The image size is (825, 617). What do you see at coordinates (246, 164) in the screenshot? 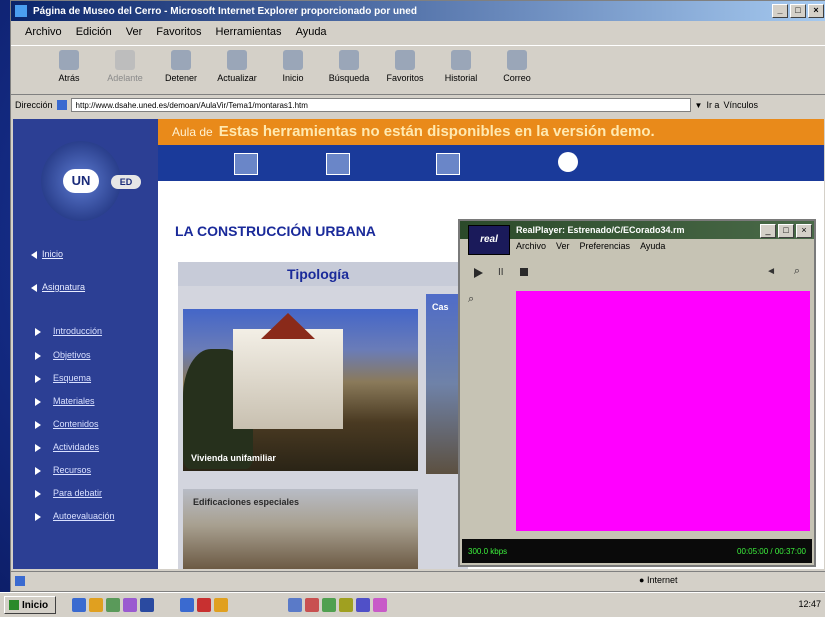
I see `calendar-icon` at bounding box center [246, 164].